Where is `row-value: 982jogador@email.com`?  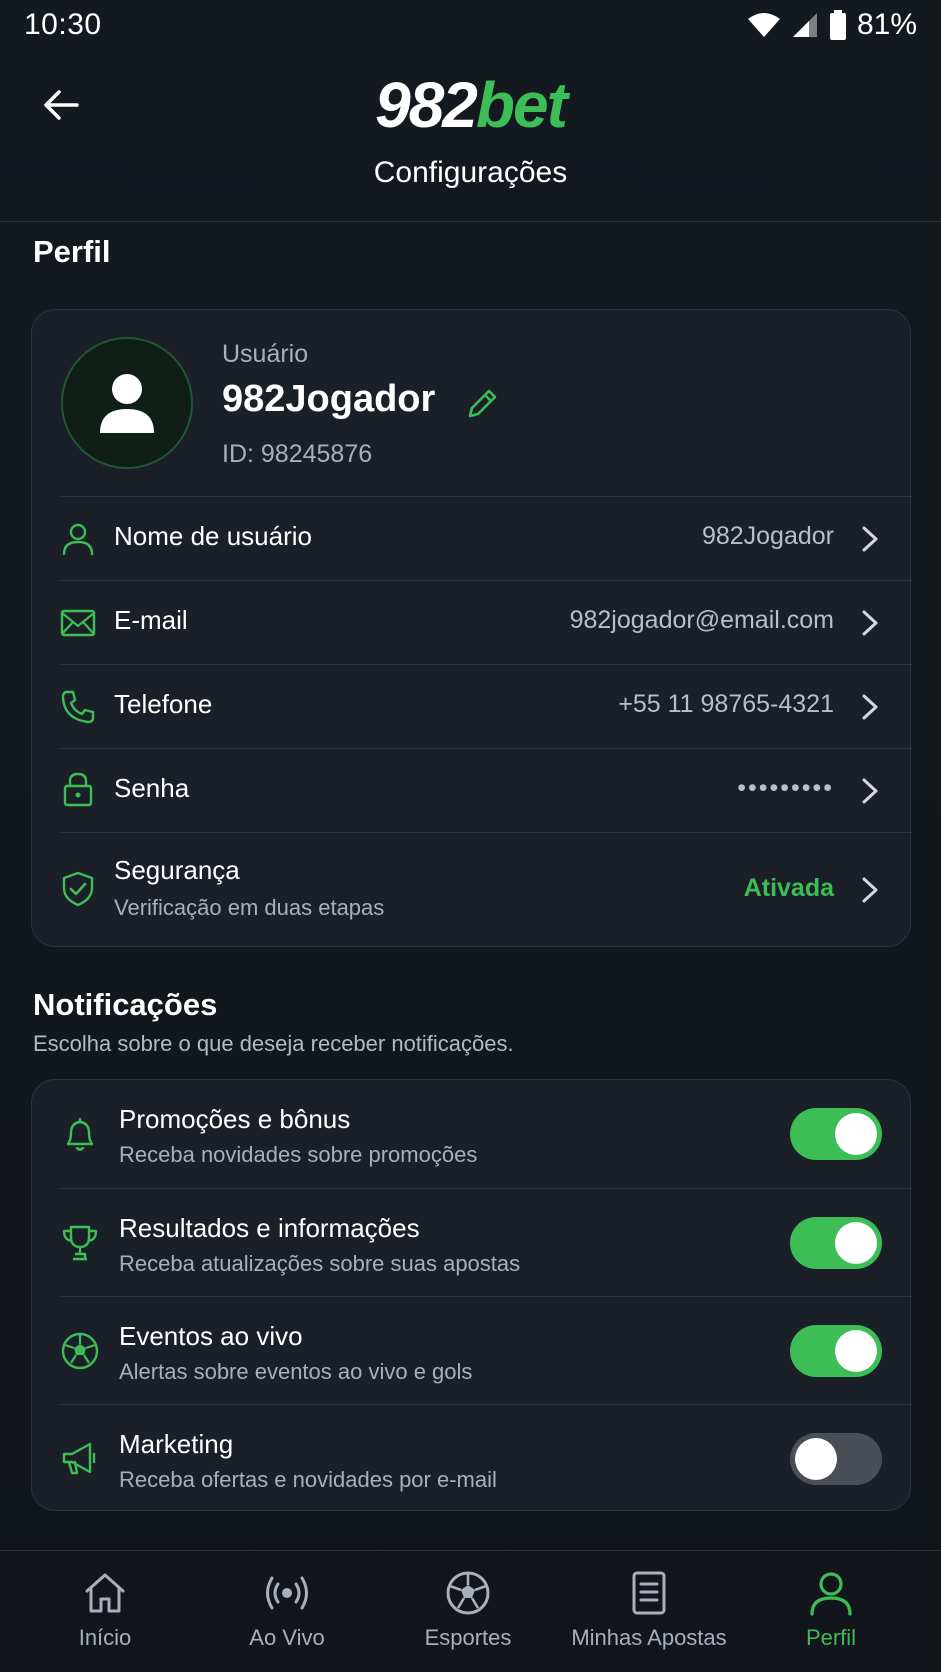 row-value: 982jogador@email.com is located at coordinates (701, 620).